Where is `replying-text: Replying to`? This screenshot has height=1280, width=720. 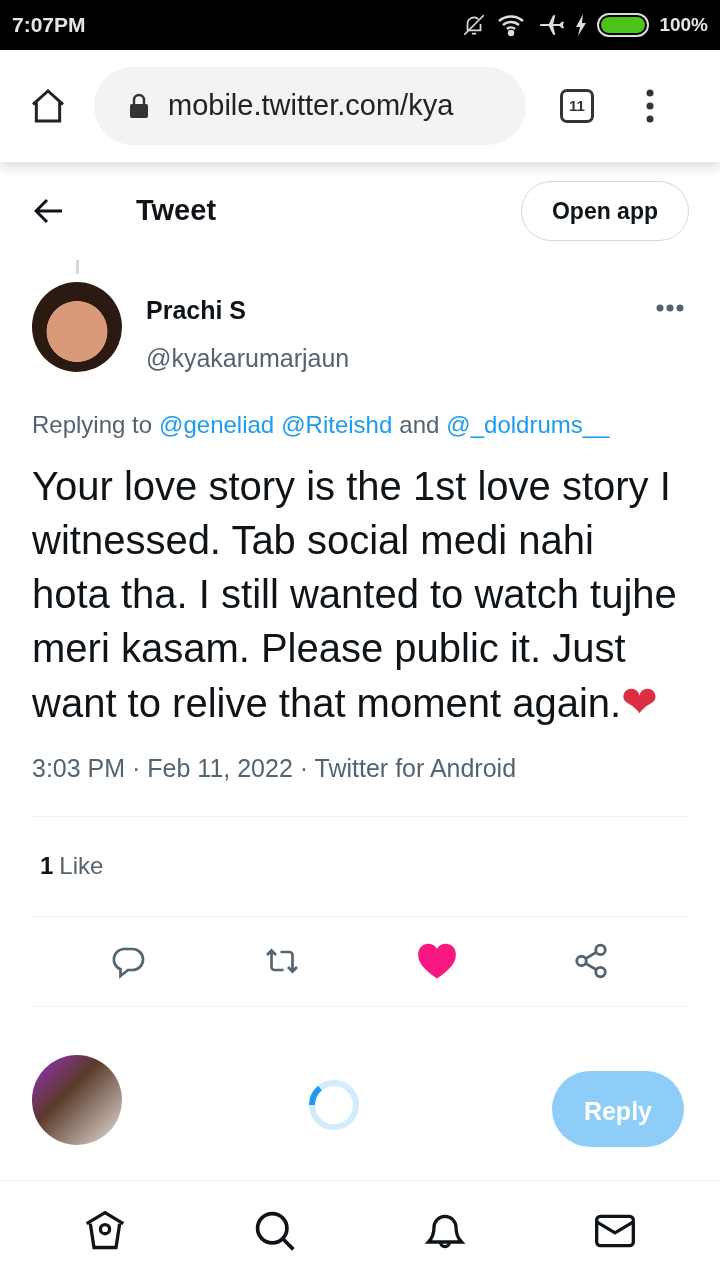 replying-text: Replying to is located at coordinates (92, 425).